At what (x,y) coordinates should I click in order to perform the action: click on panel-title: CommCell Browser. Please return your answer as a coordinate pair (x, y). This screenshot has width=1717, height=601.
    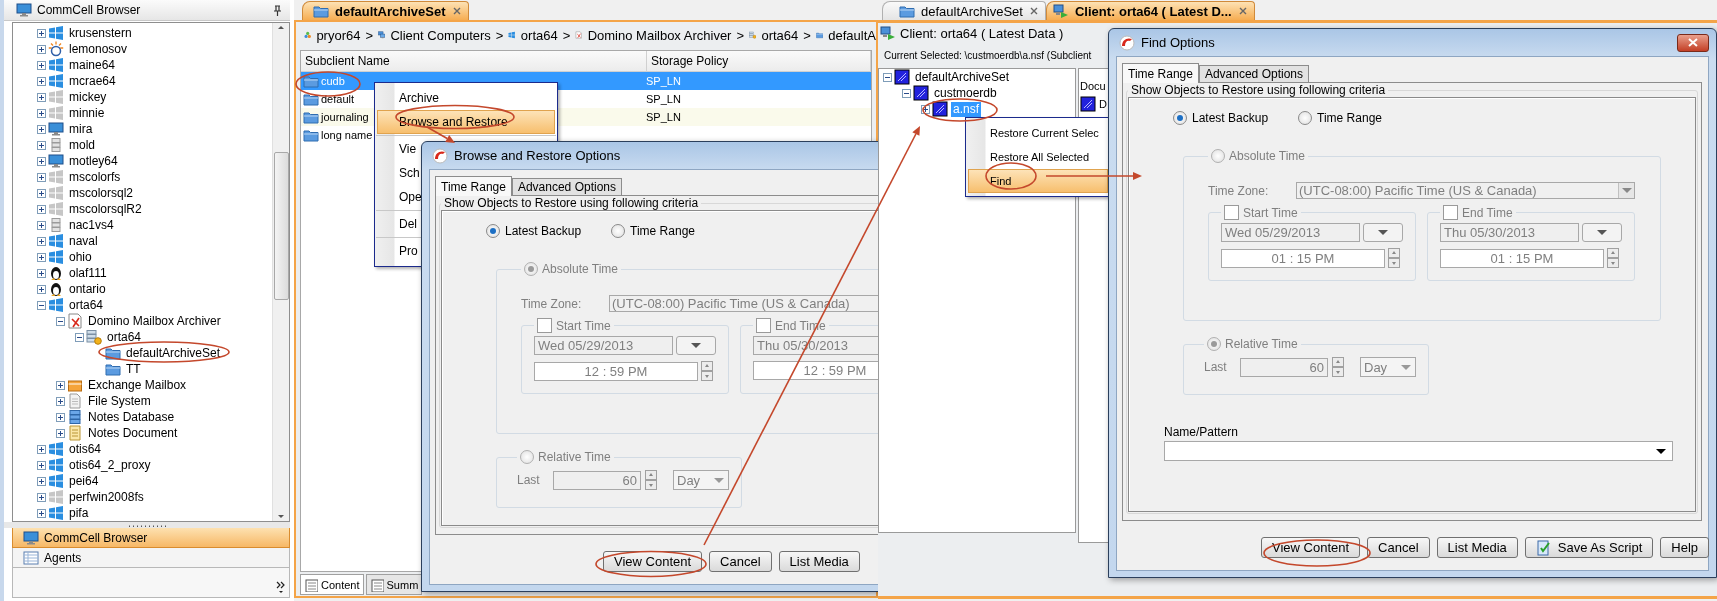
    Looking at the image, I should click on (89, 10).